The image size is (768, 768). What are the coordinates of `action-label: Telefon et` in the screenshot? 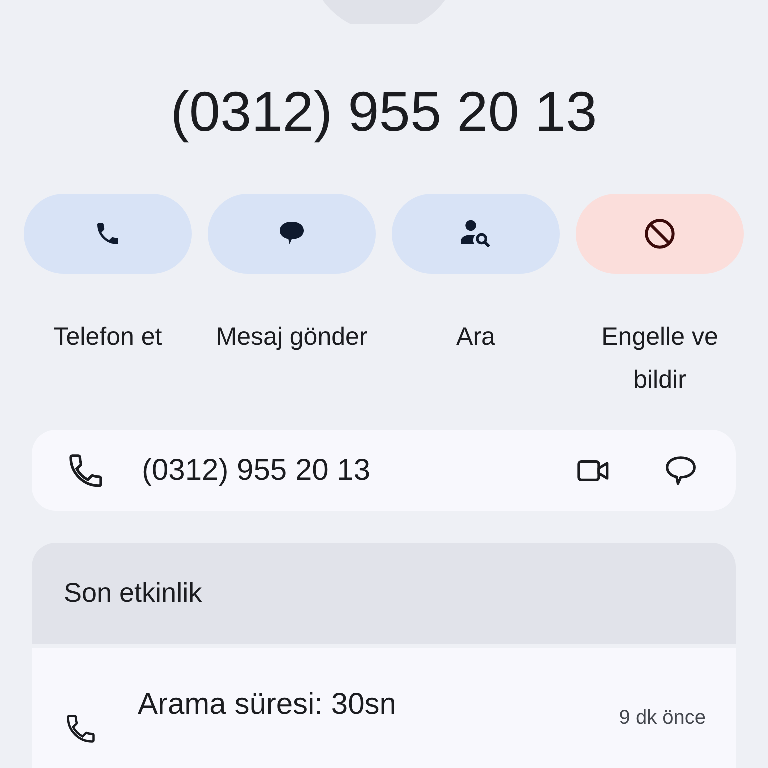 It's located at (108, 338).